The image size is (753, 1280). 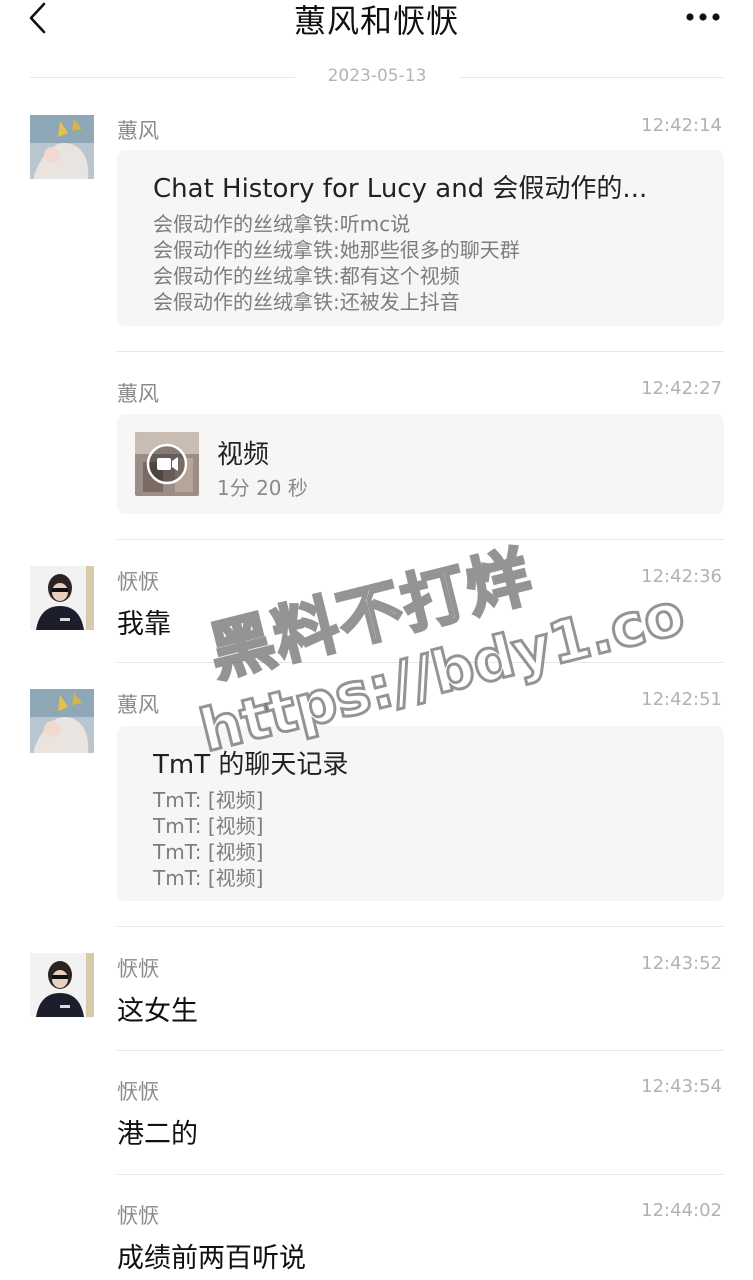 I want to click on message-time: 12:43:52, so click(x=681, y=963).